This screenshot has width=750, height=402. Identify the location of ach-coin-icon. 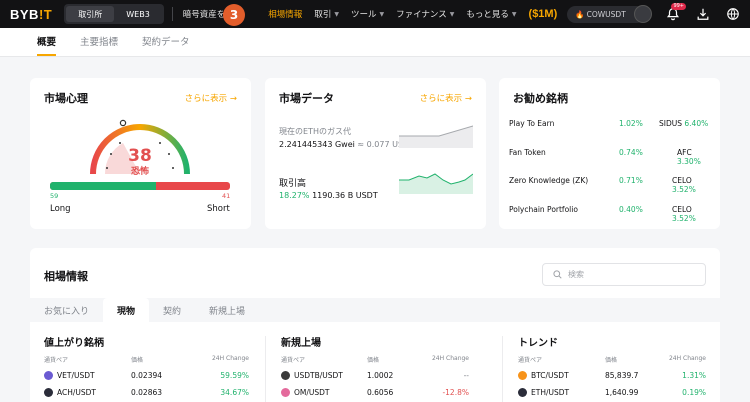
(48, 392).